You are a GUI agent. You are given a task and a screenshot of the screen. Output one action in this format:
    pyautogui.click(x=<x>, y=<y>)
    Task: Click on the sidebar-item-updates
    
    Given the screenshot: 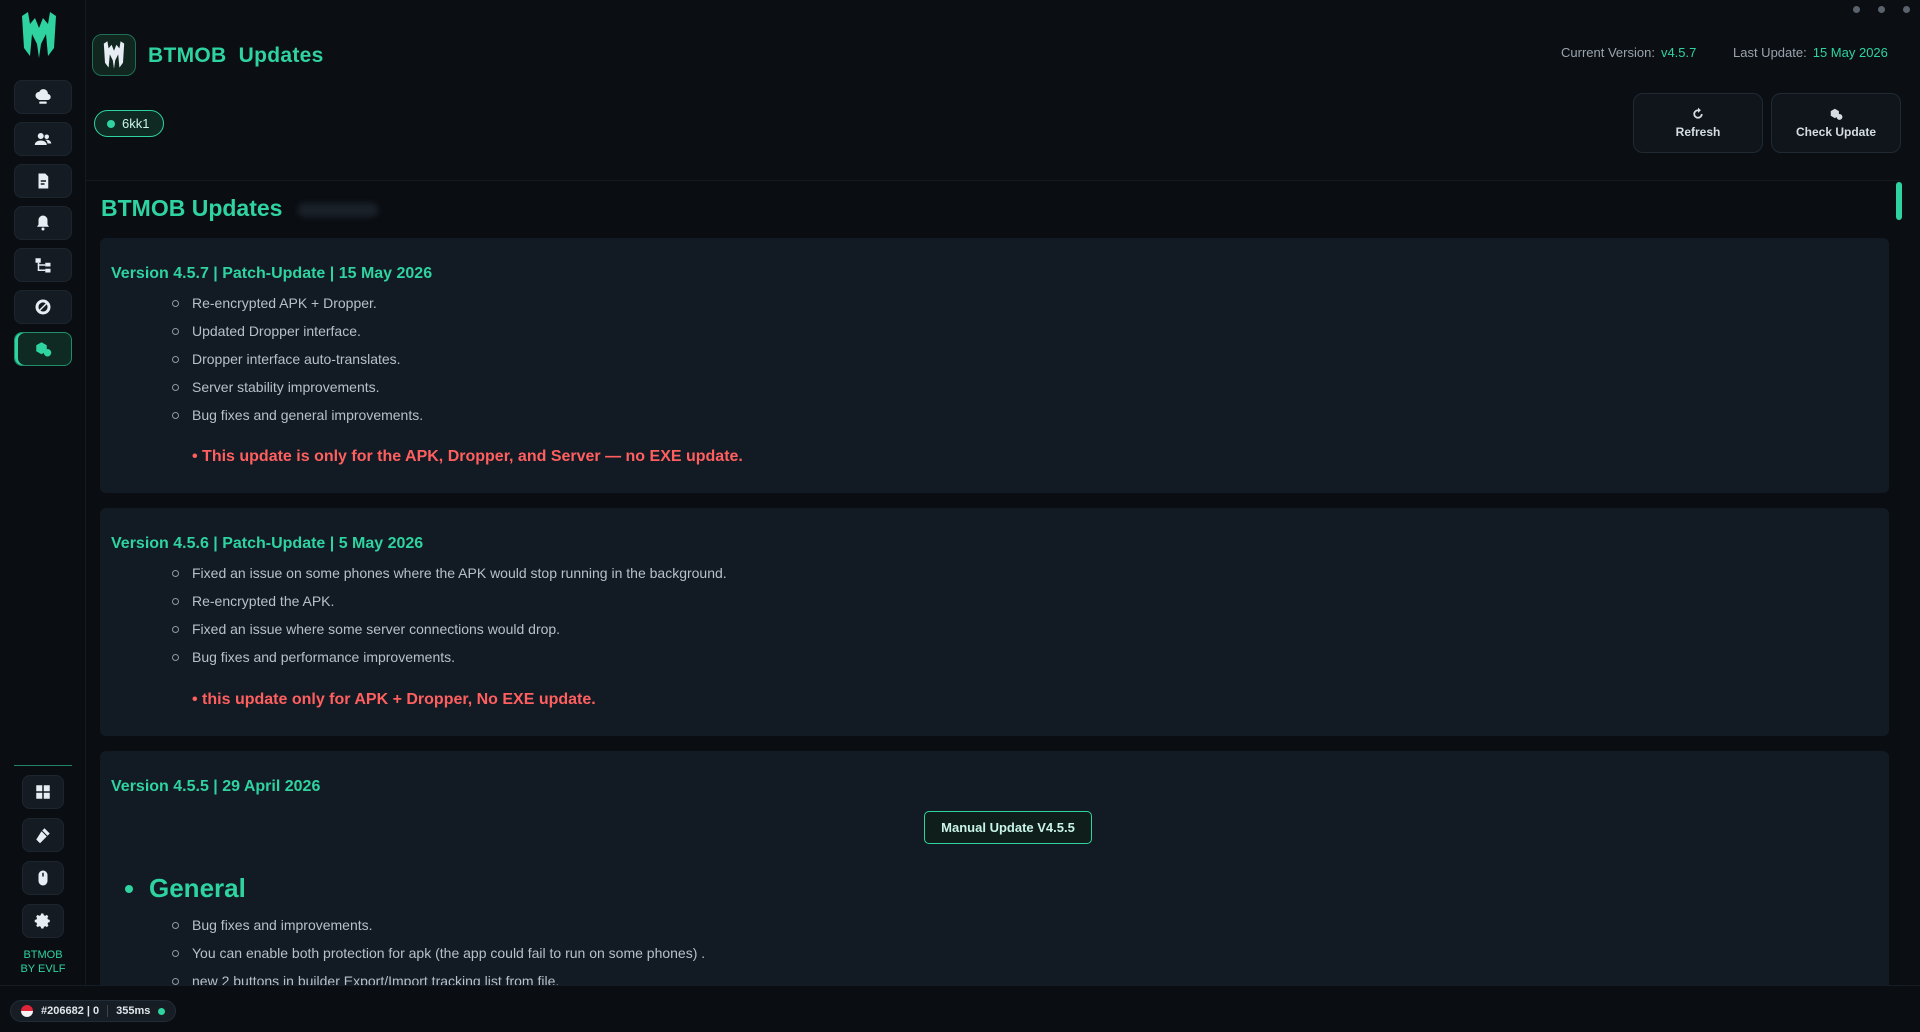 What is the action you would take?
    pyautogui.click(x=43, y=349)
    